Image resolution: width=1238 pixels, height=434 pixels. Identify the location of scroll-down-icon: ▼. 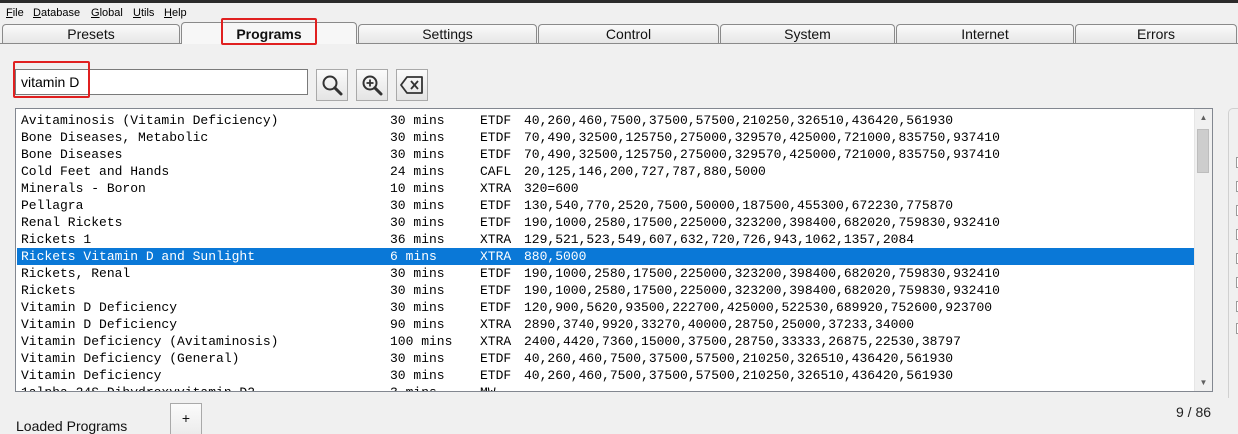
(1203, 382).